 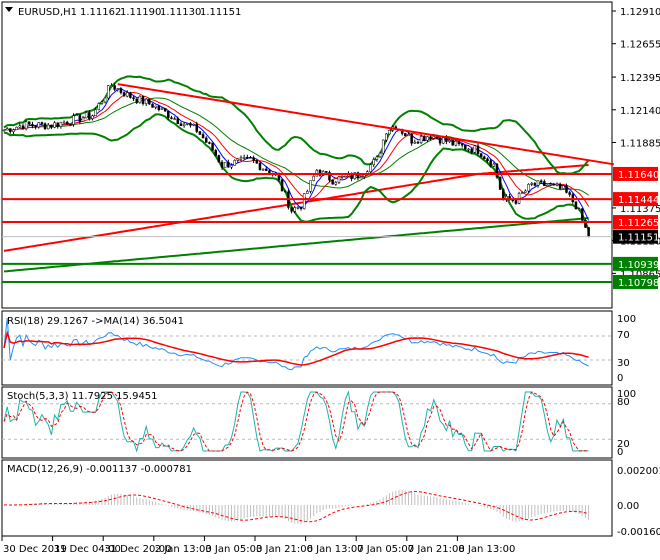 I want to click on macd-level-min: -0.001602, so click(x=638, y=532).